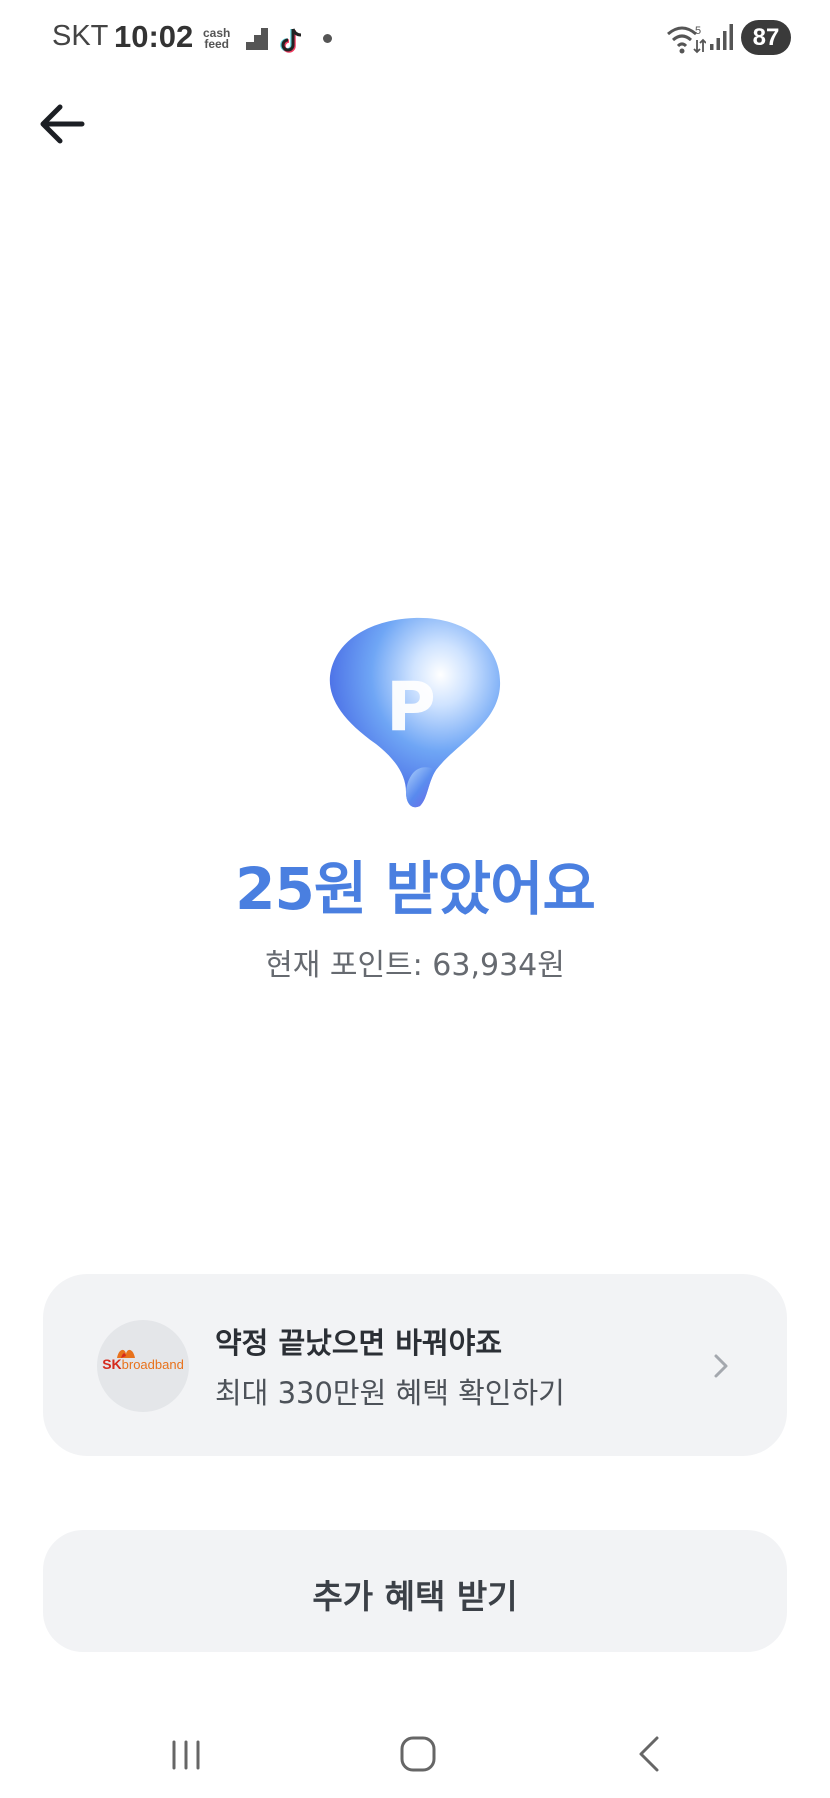 The height and width of the screenshot is (1798, 830). What do you see at coordinates (112, 1364) in the screenshot?
I see `logo-sk: SK` at bounding box center [112, 1364].